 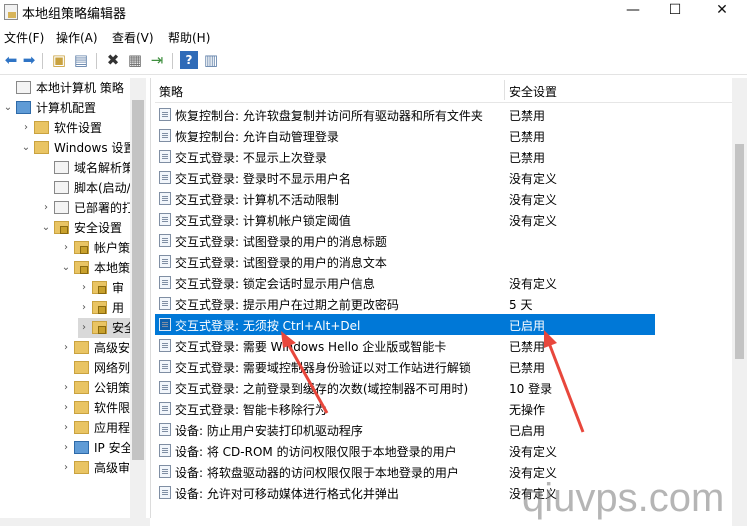 I want to click on annotation-arrow-left-shaft, so click(x=307, y=377).